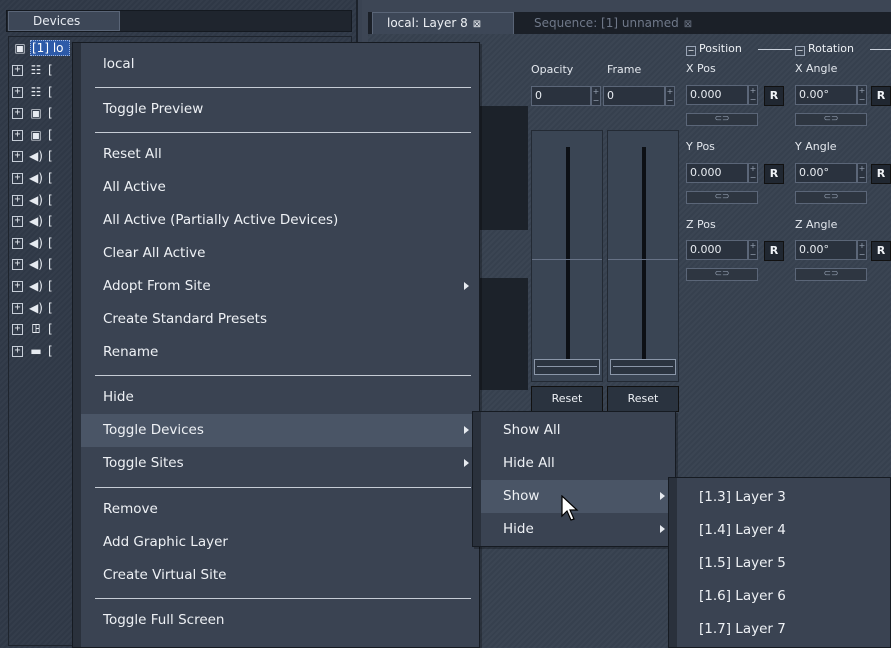 This screenshot has width=891, height=648. I want to click on position-group-header: − Position, so click(714, 49).